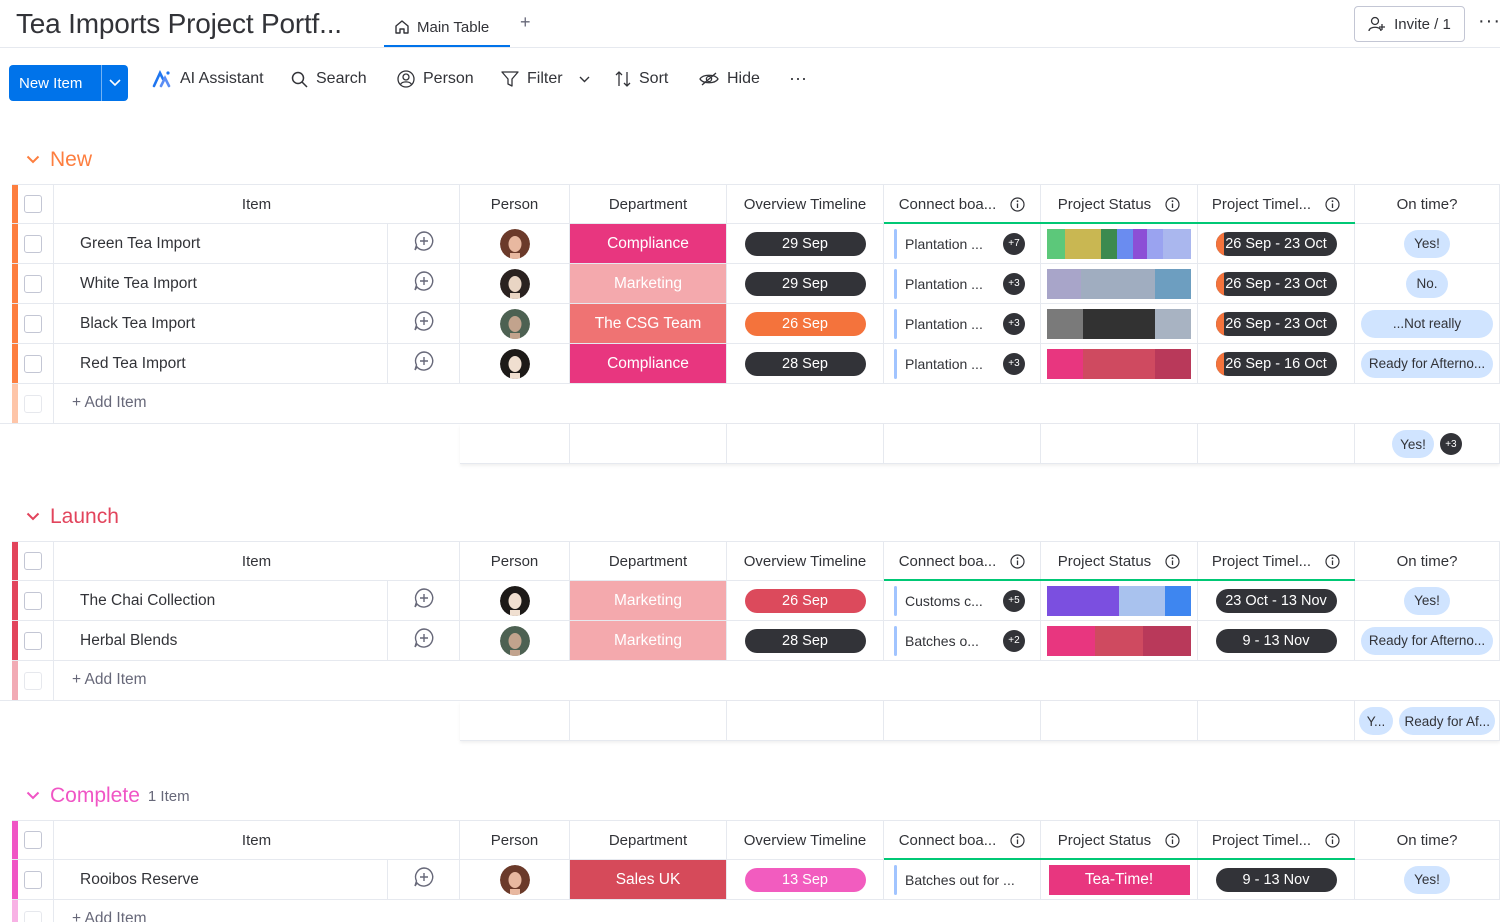 This screenshot has width=1500, height=922. Describe the element at coordinates (72, 517) in the screenshot. I see `group-header: Launch` at that location.